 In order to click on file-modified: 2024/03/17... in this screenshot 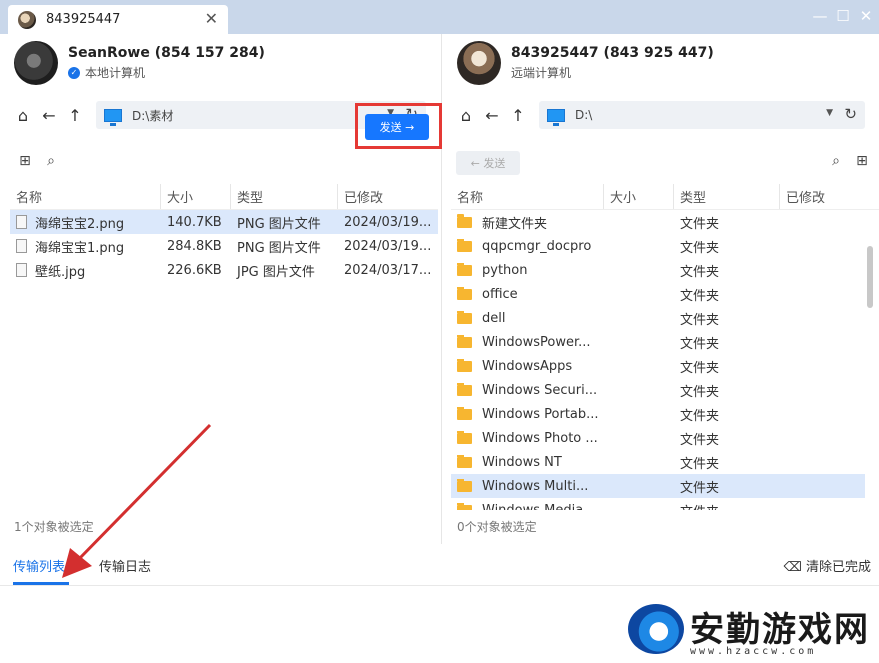, I will do `click(388, 270)`.